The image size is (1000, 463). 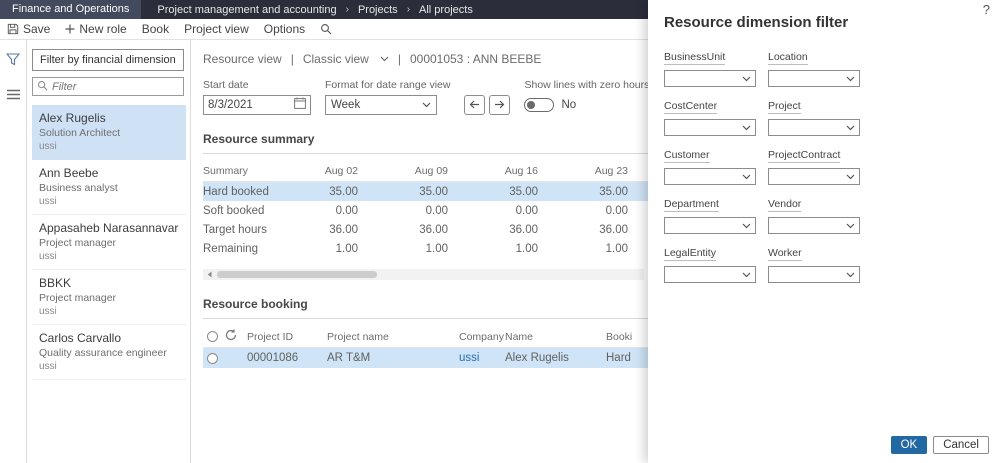 What do you see at coordinates (695, 58) in the screenshot?
I see `businessunit-label: BusinessUnit` at bounding box center [695, 58].